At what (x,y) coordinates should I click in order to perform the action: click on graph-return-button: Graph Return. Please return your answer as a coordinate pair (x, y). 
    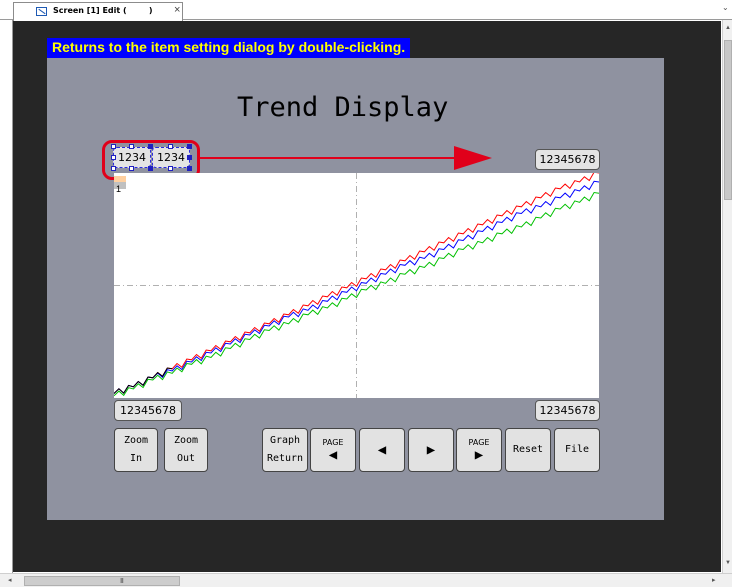
    Looking at the image, I should click on (285, 450).